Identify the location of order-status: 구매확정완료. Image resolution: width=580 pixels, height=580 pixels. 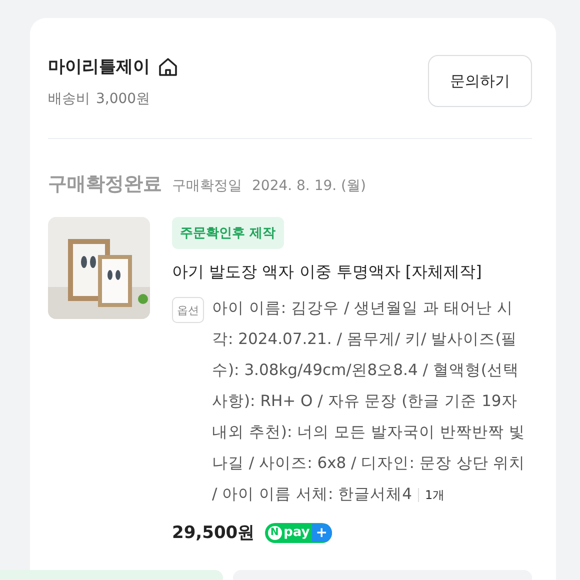
(105, 184).